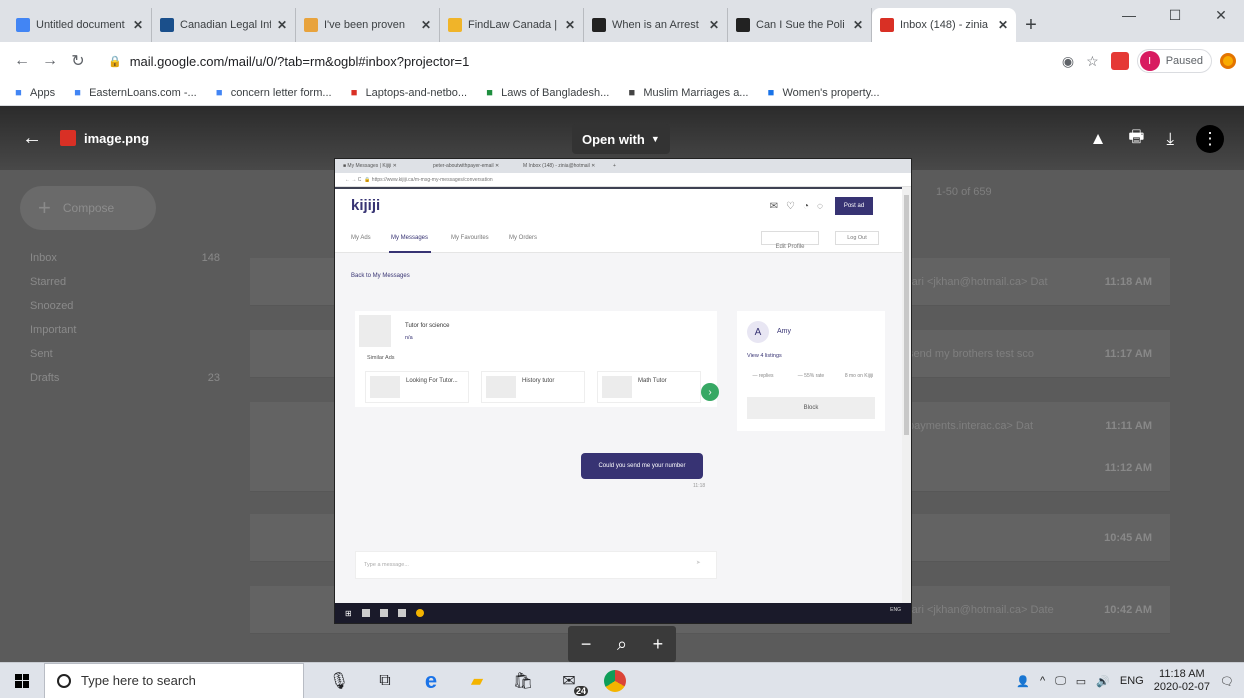  What do you see at coordinates (78, 61) in the screenshot?
I see `reload-icon: ↻` at bounding box center [78, 61].